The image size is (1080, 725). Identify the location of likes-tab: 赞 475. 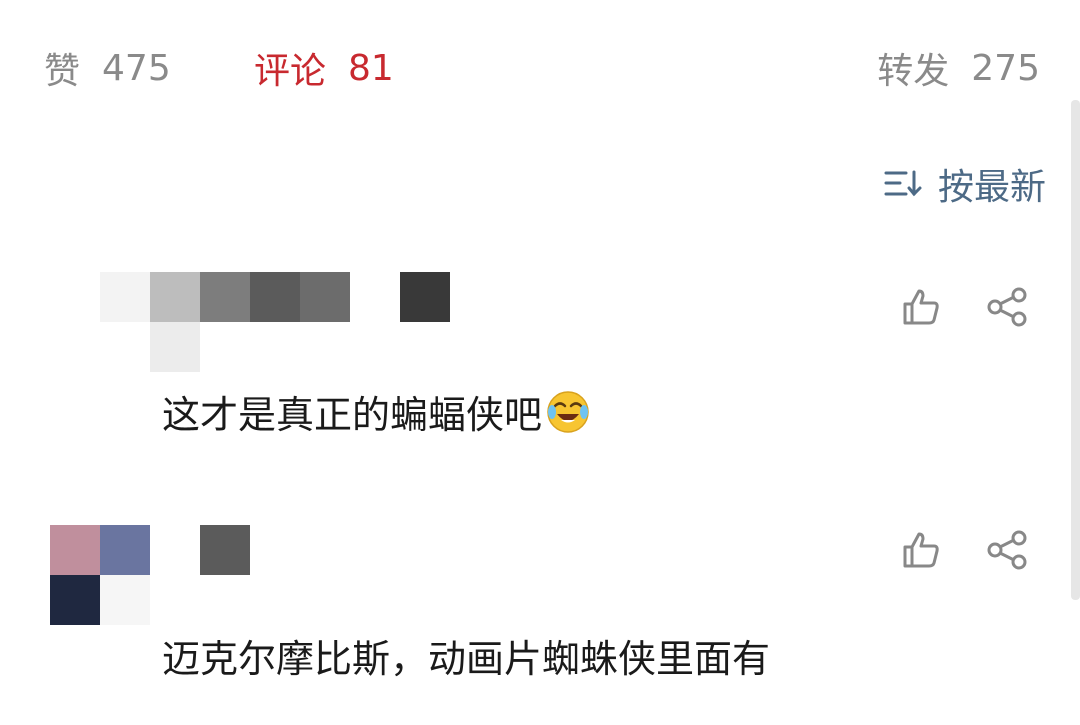
(107, 68).